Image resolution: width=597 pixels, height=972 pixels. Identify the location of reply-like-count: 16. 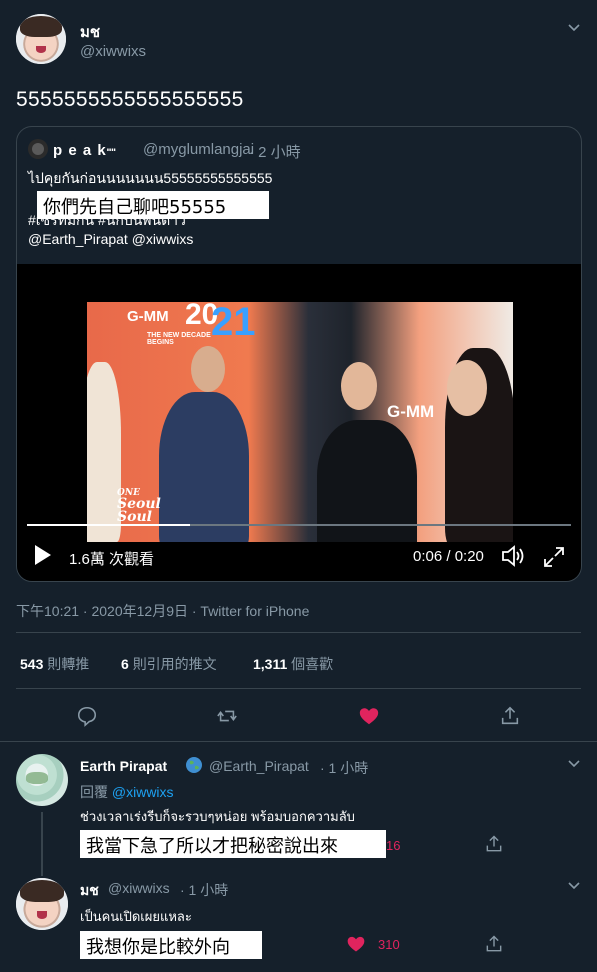
(393, 845).